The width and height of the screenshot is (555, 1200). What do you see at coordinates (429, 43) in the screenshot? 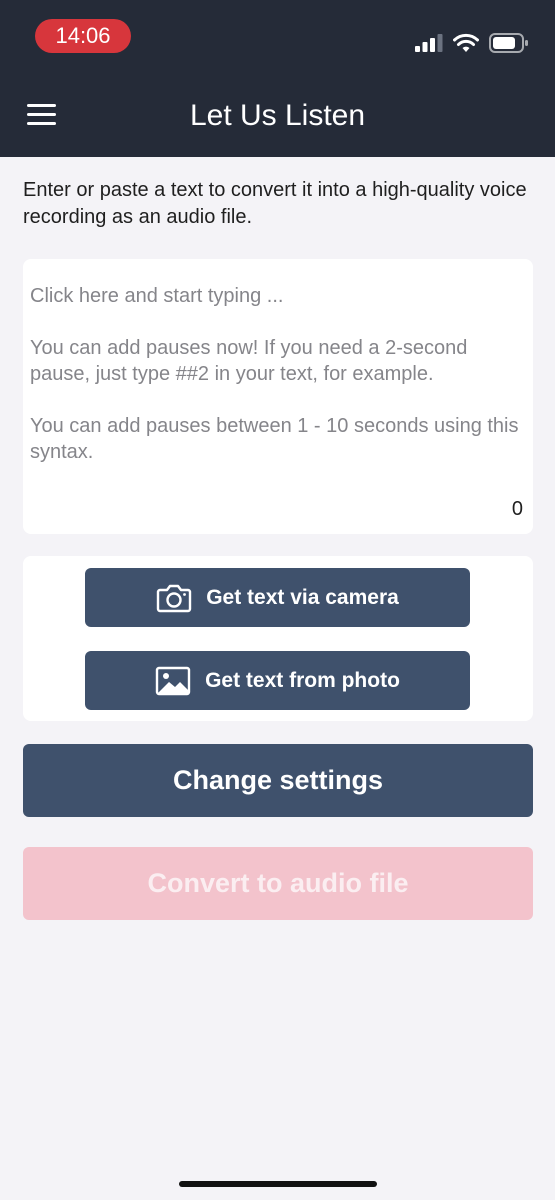
I see `signal-icon` at bounding box center [429, 43].